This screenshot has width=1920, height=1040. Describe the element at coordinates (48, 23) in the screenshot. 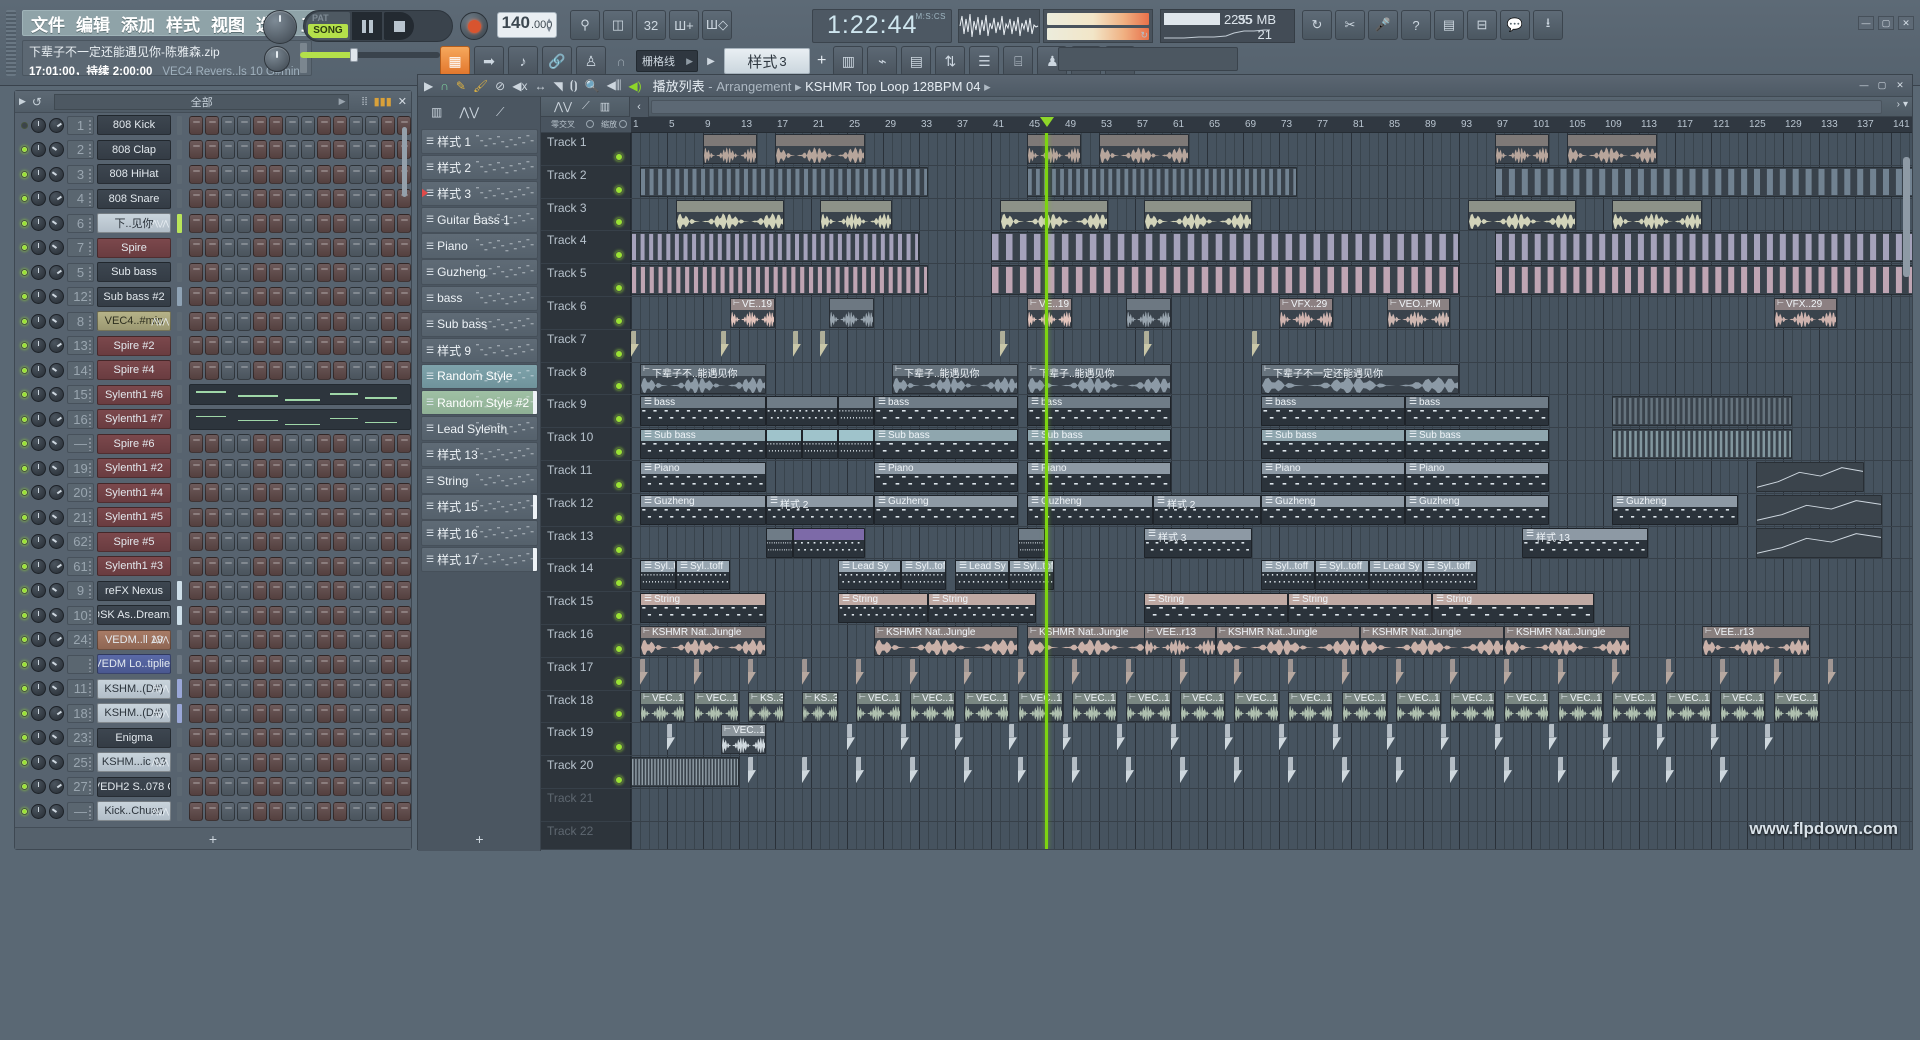

I see `menu-item-file: 文件` at that location.